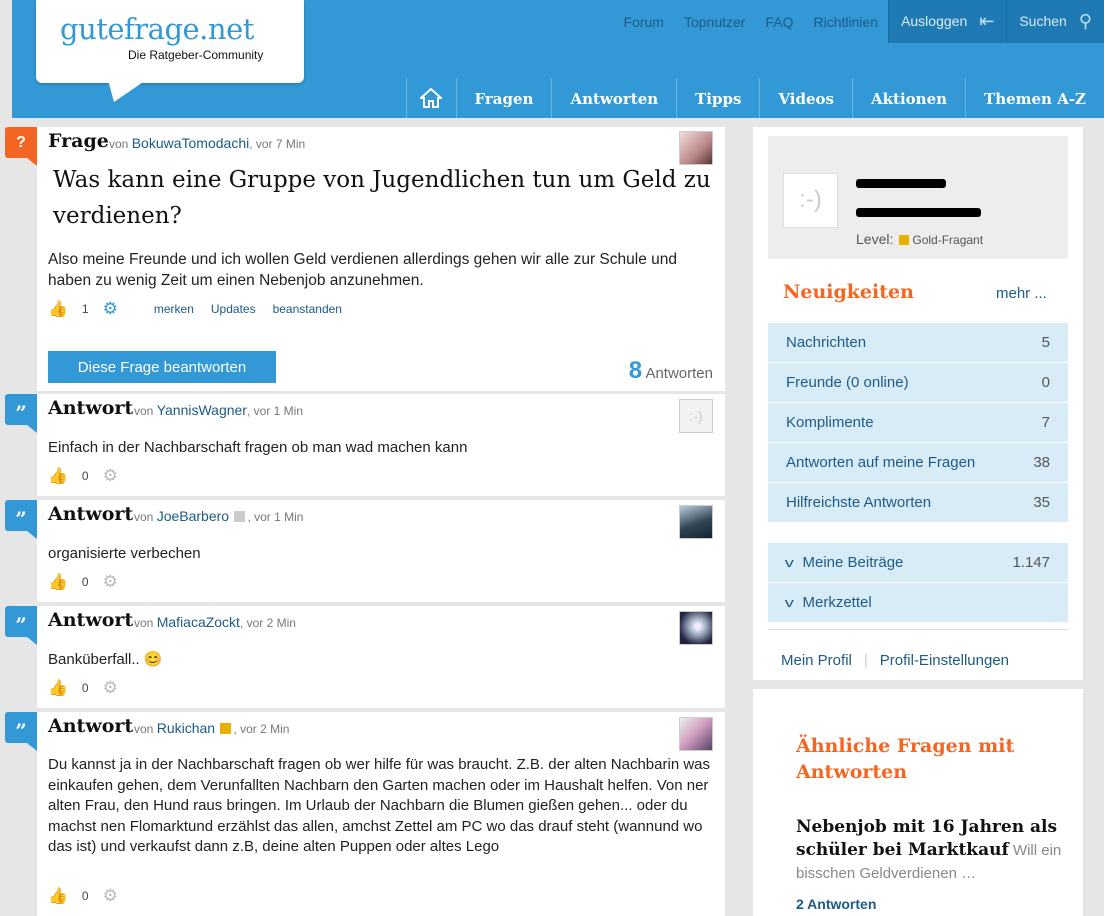 The image size is (1104, 916). I want to click on profile-level: Level: Gold-Fragant, so click(919, 239).